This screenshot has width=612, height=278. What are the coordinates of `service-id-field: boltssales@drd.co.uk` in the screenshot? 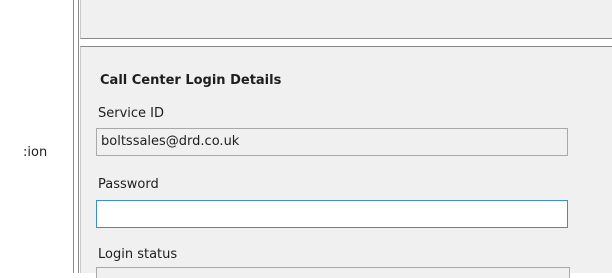 It's located at (332, 142).